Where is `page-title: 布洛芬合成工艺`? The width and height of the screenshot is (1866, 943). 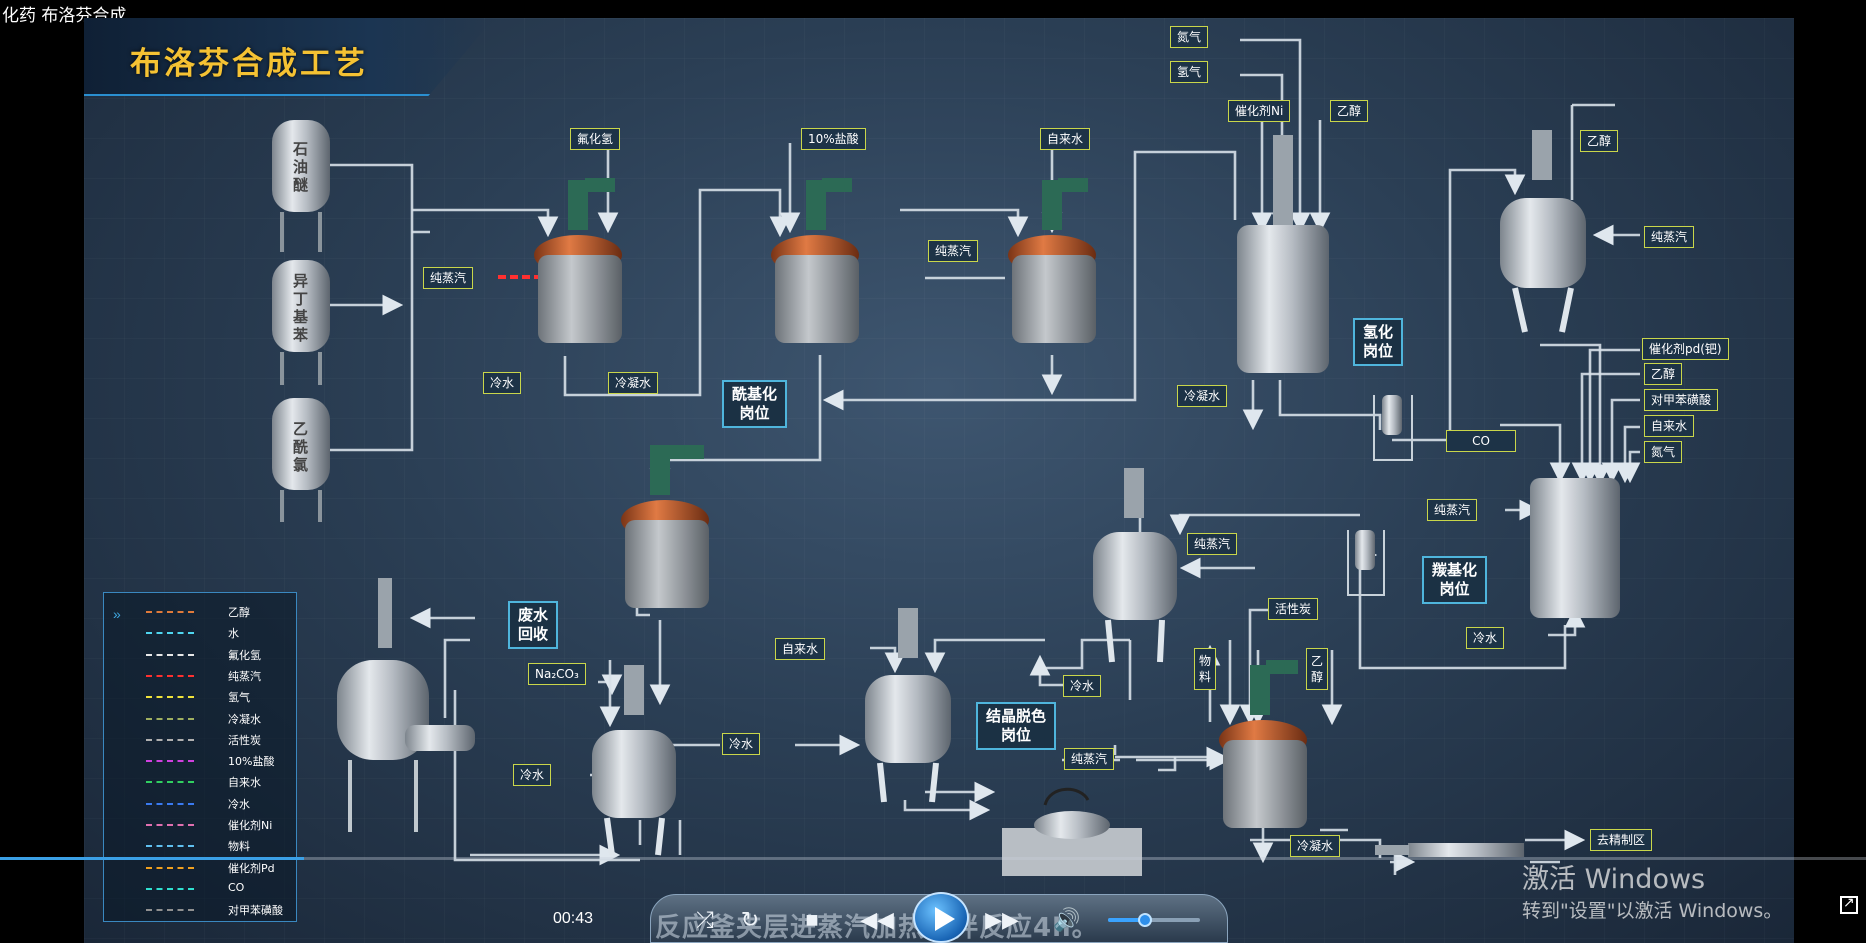 page-title: 布洛芬合成工艺 is located at coordinates (249, 64).